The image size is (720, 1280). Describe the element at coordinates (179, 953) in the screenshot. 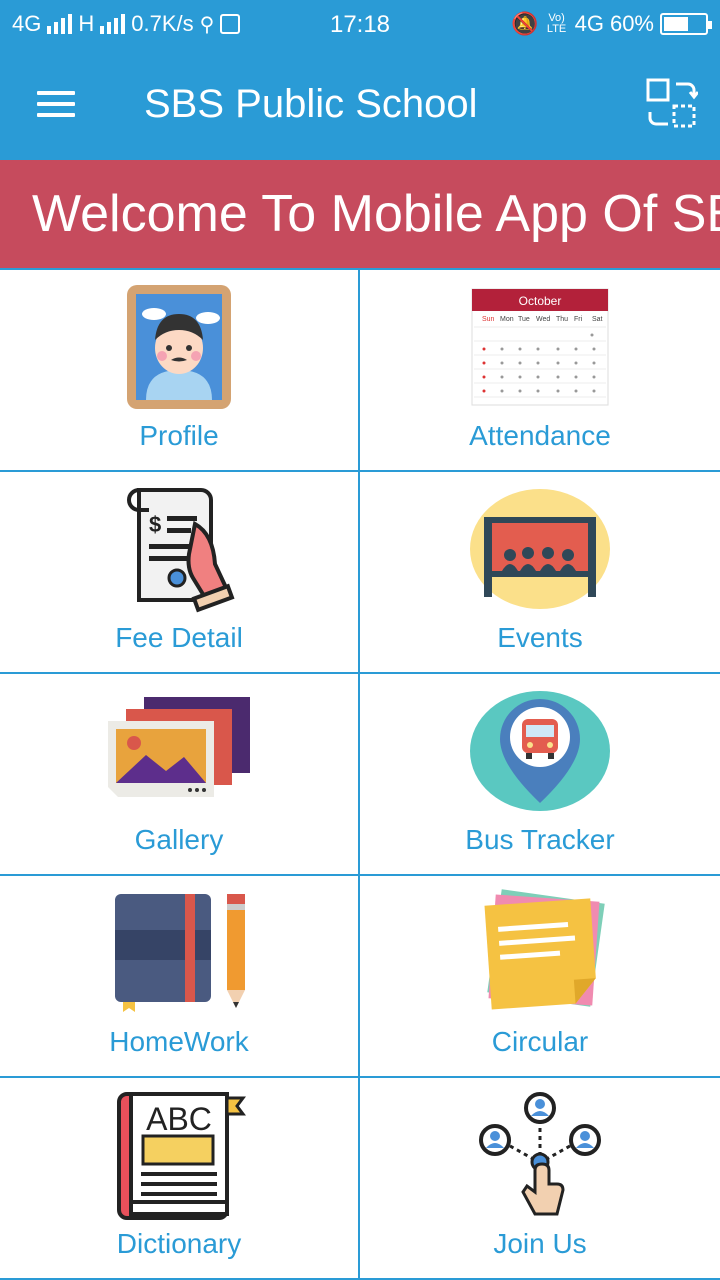

I see `notebook-pencil-icon` at that location.